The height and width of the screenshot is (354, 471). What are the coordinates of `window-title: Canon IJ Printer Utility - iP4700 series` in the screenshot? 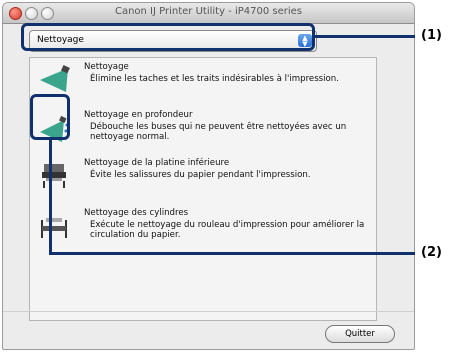 It's located at (208, 11).